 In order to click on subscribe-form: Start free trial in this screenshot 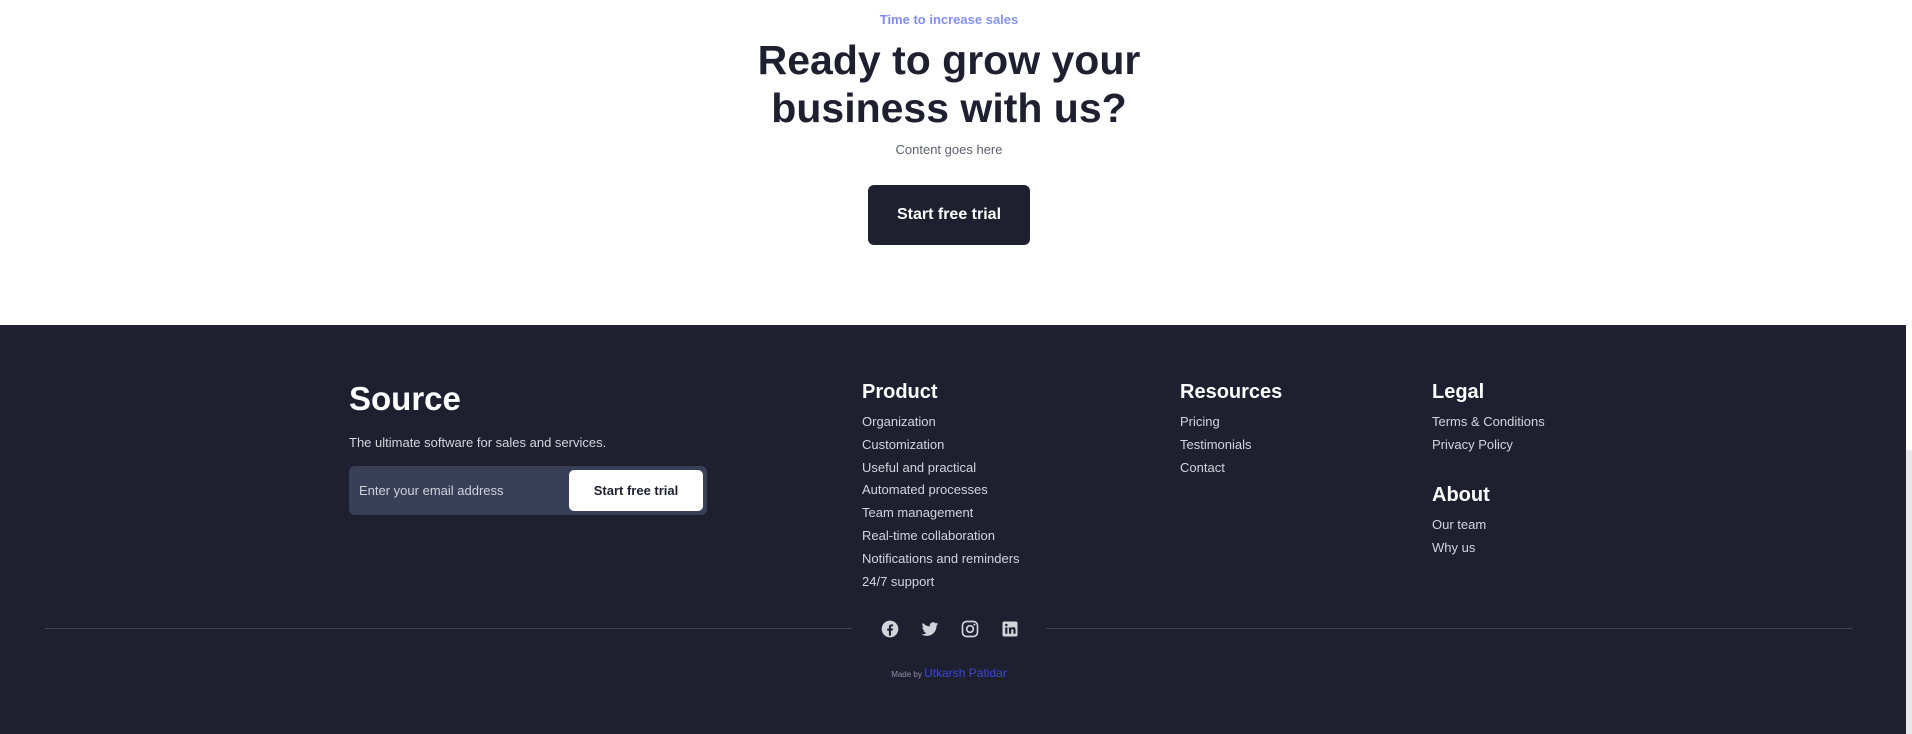, I will do `click(528, 490)`.